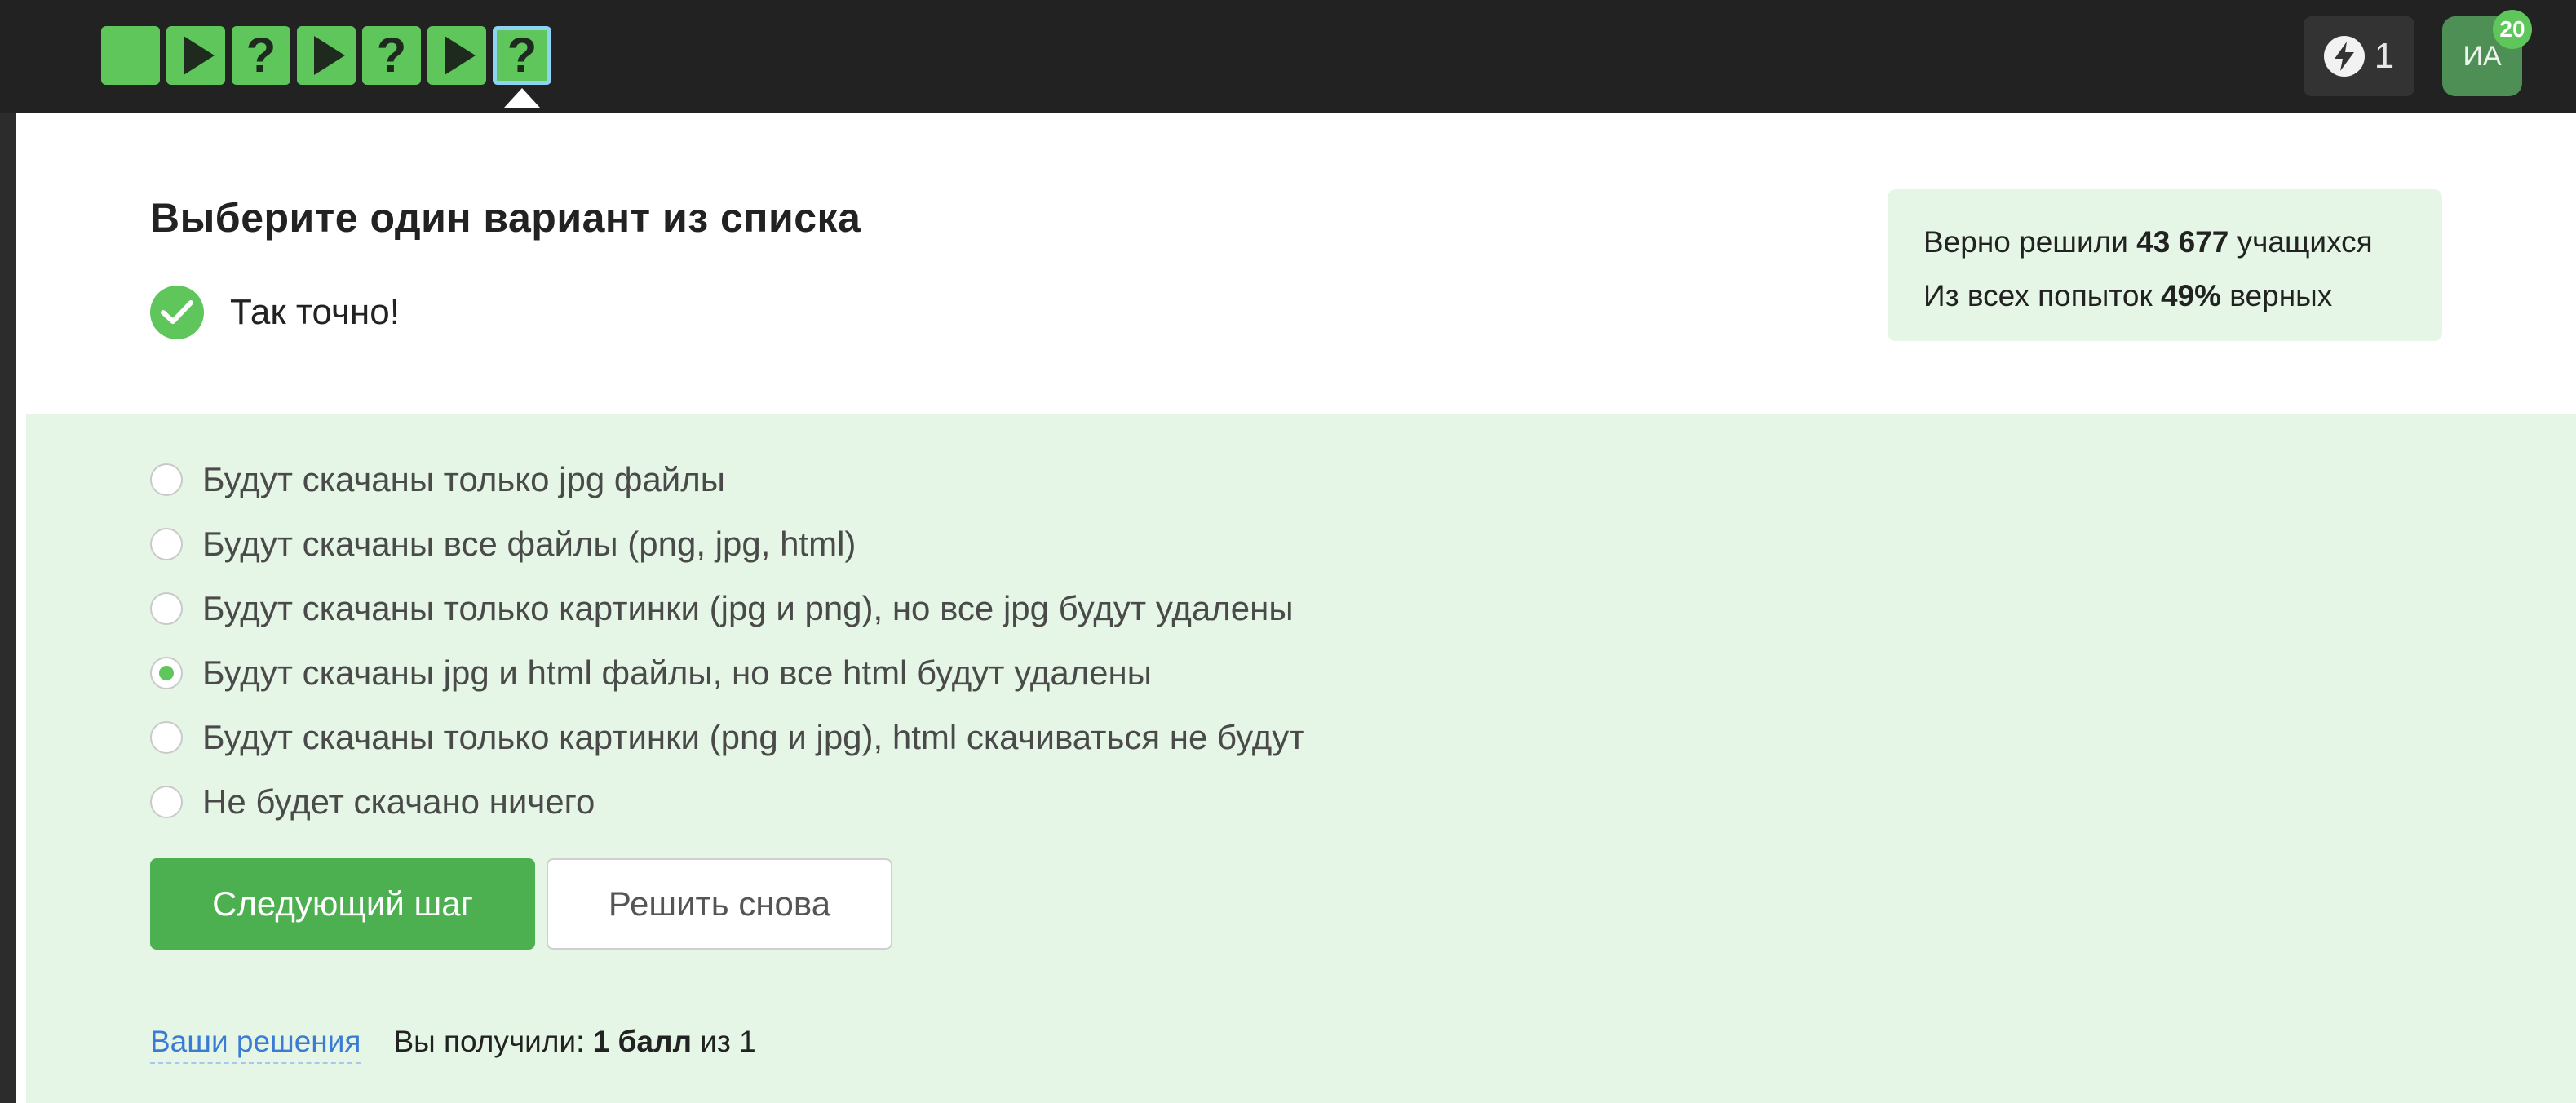  I want to click on lesson-steps: ? ? ?, so click(326, 67).